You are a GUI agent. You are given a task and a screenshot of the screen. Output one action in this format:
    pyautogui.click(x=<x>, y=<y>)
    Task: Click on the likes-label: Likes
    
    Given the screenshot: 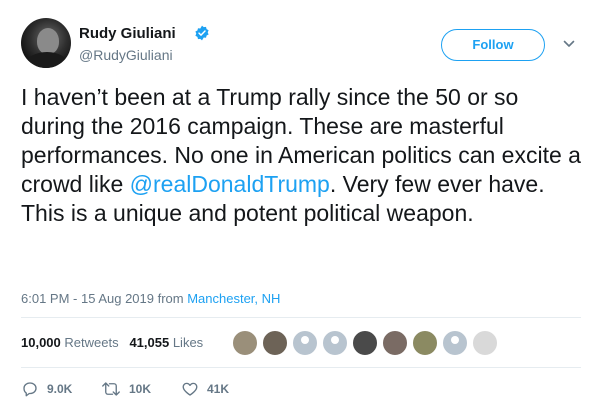 What is the action you would take?
    pyautogui.click(x=188, y=342)
    